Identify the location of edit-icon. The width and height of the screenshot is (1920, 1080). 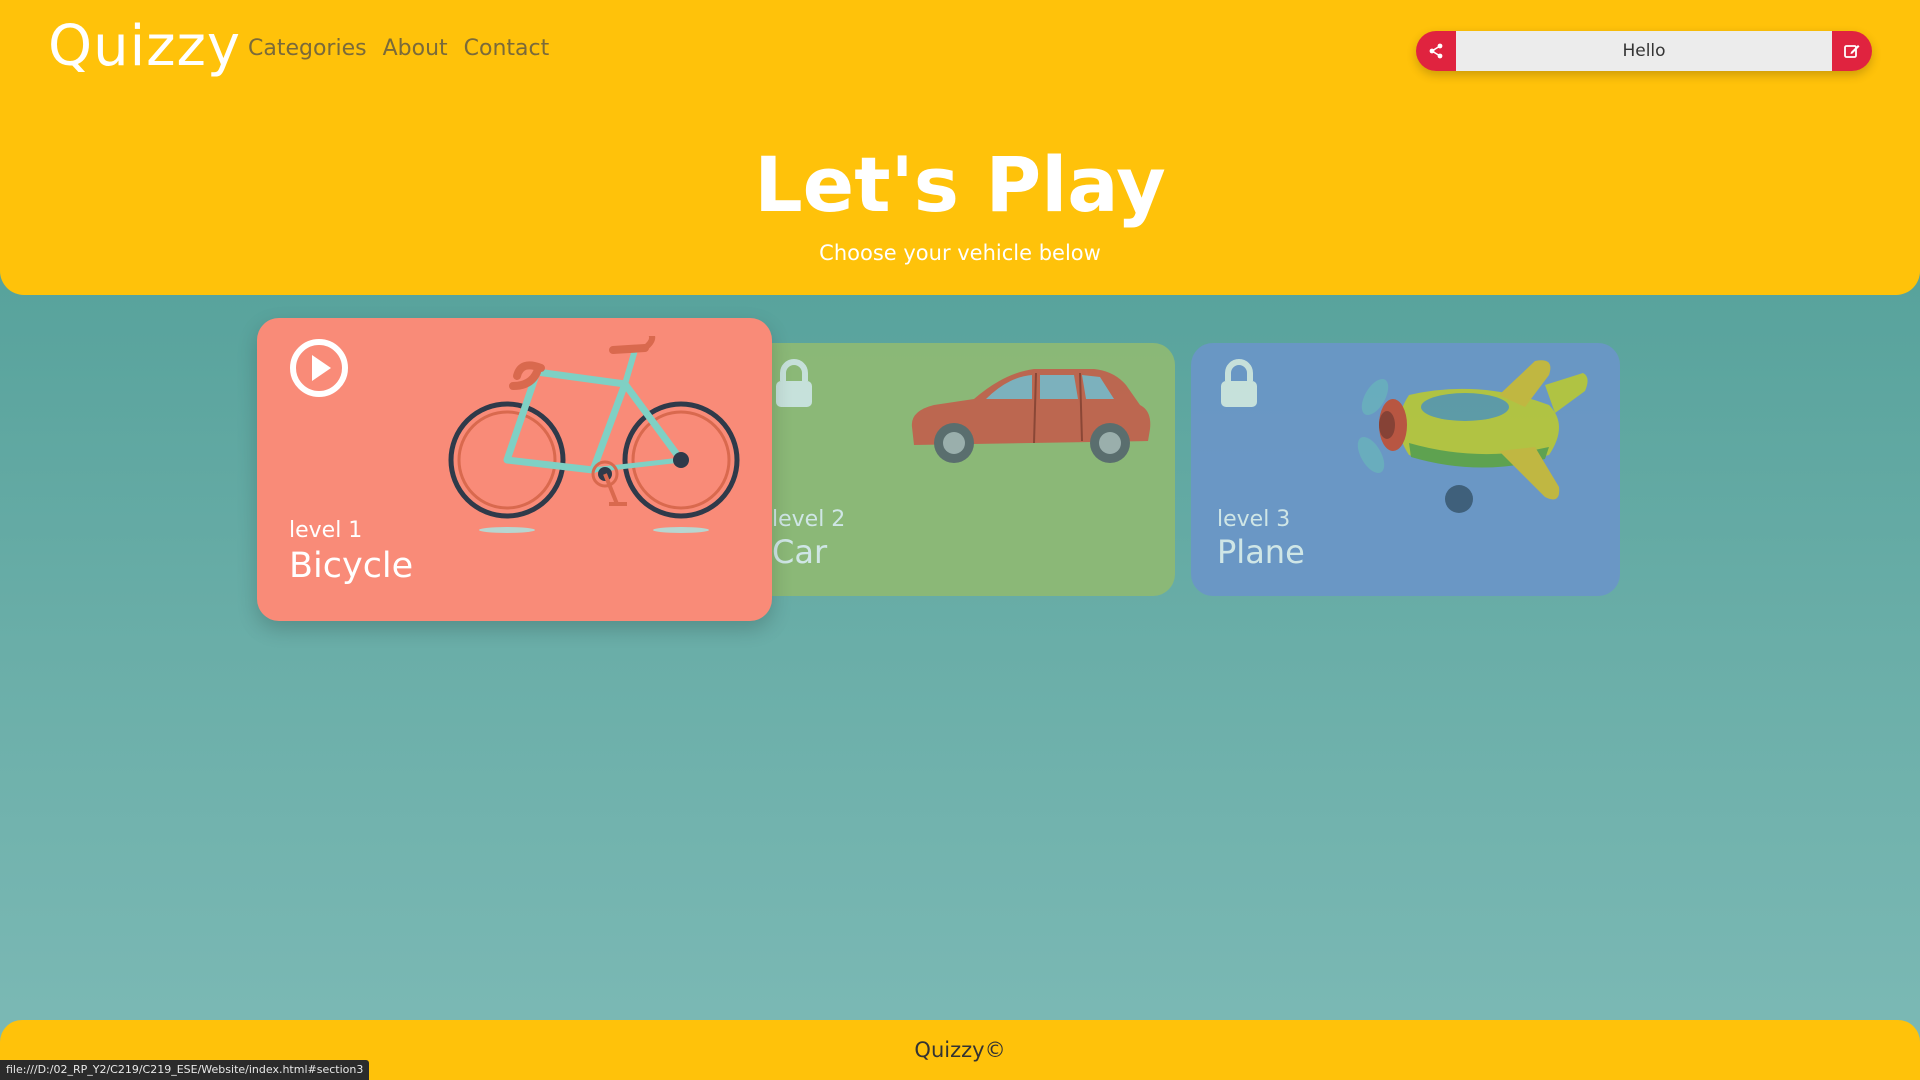
(1852, 51).